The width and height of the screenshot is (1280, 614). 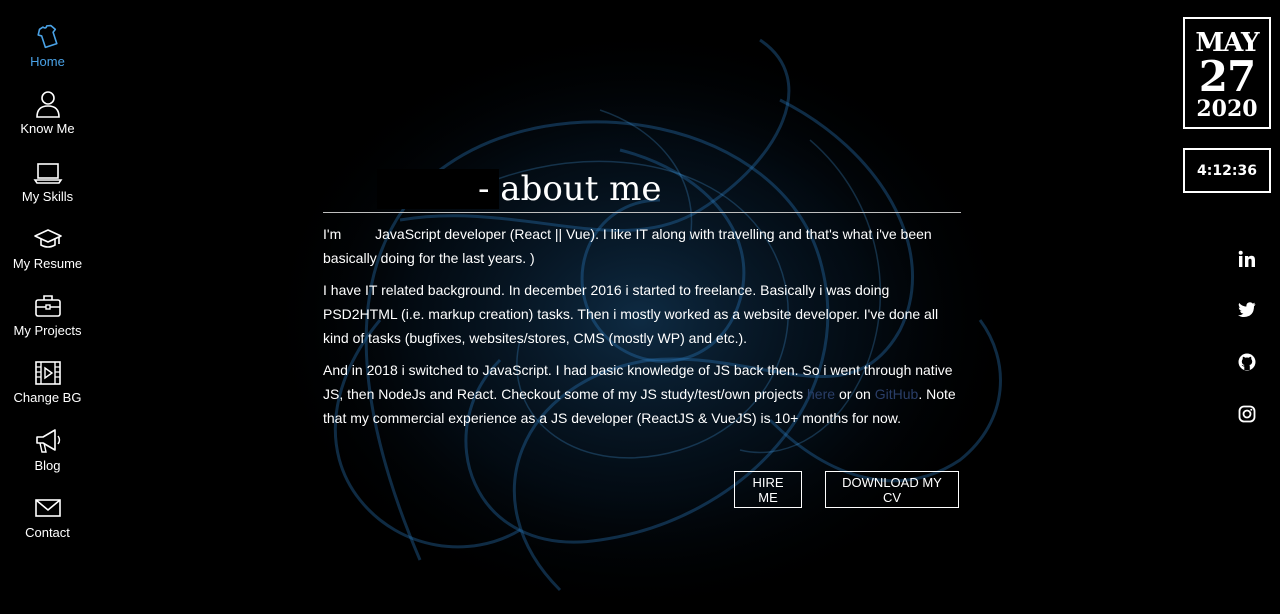 What do you see at coordinates (47, 373) in the screenshot?
I see `film-icon` at bounding box center [47, 373].